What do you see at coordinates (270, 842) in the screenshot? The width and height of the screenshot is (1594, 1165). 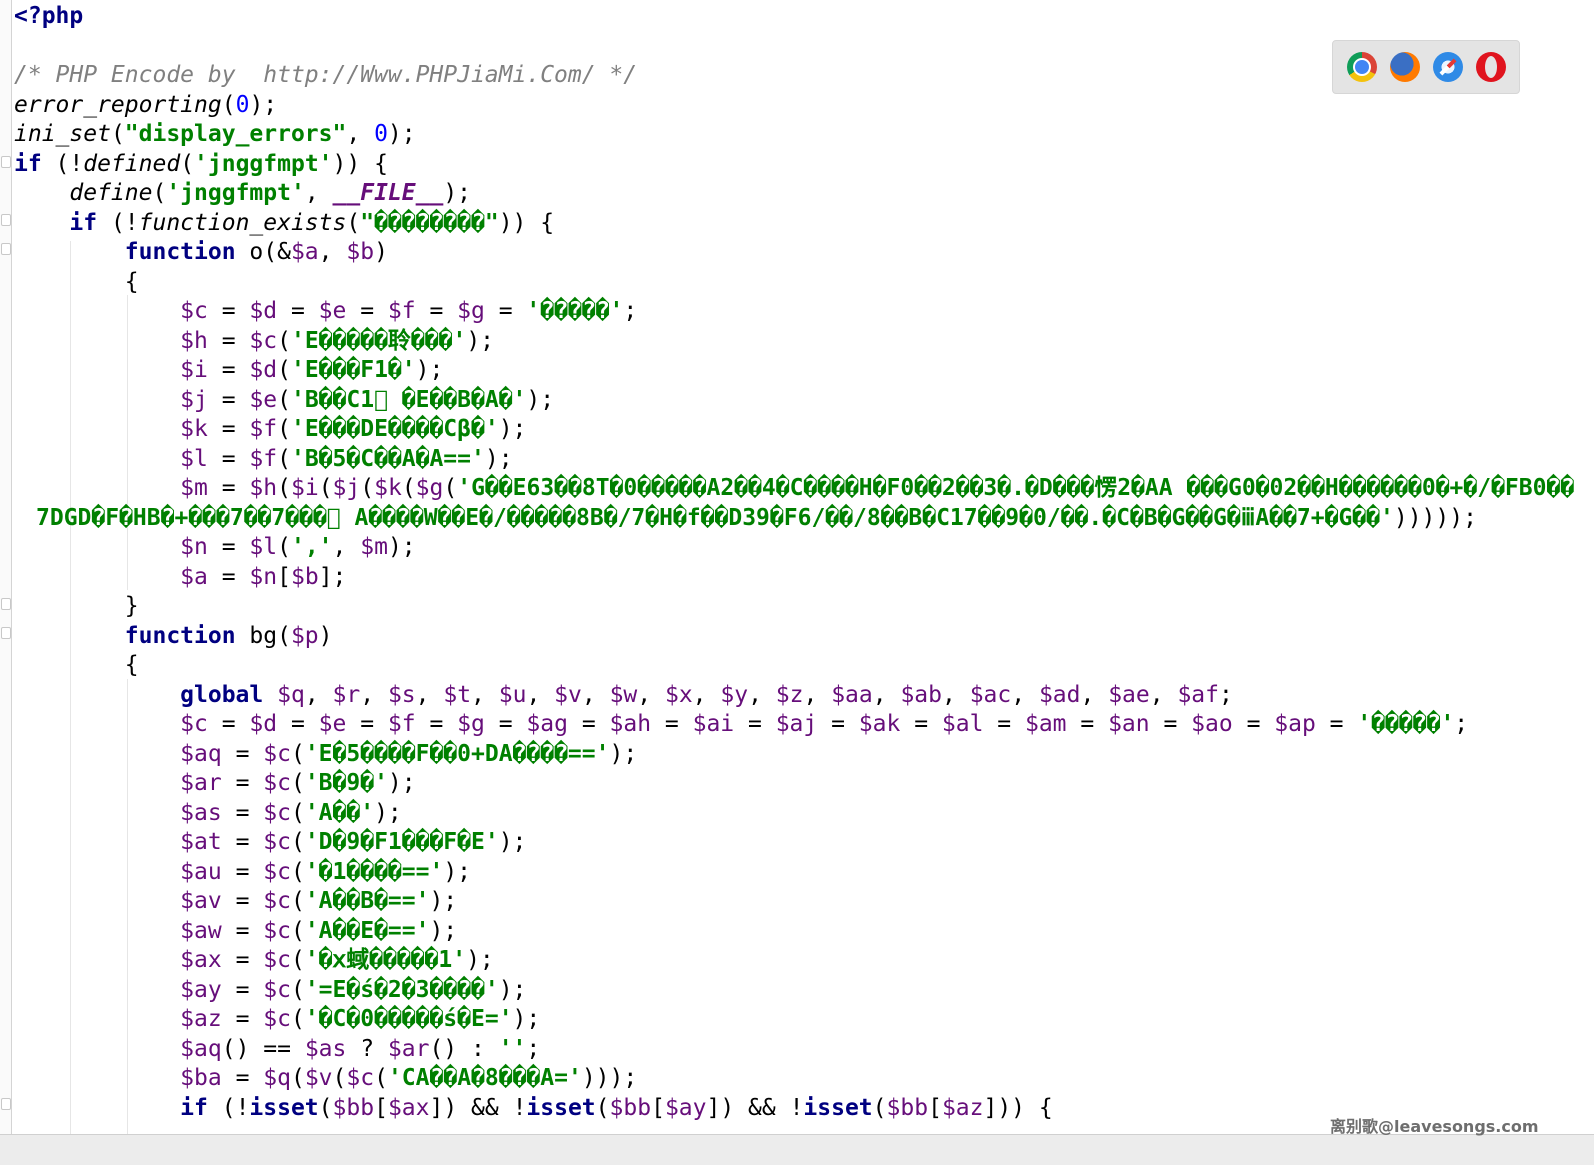 I see `code-line: $at = $c('D�9�F1���F�E');` at bounding box center [270, 842].